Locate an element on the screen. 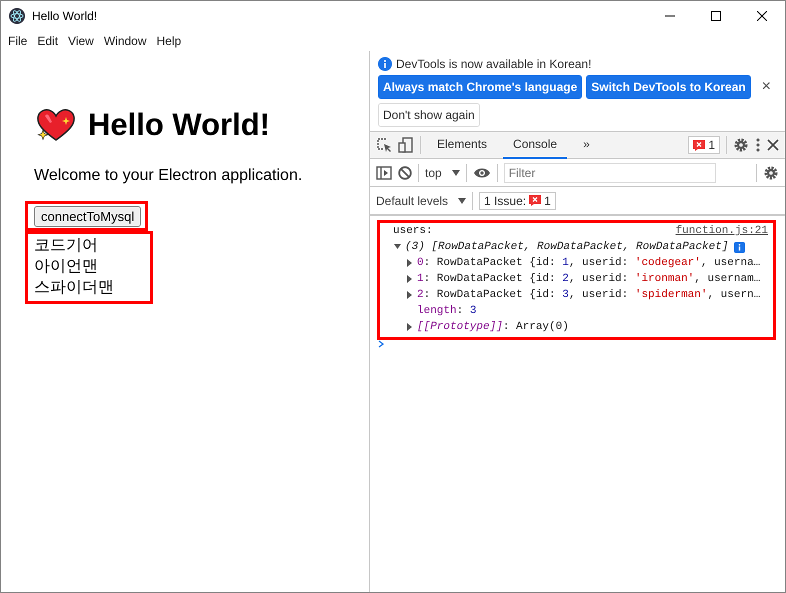  window-title: Hello World! is located at coordinates (65, 16).